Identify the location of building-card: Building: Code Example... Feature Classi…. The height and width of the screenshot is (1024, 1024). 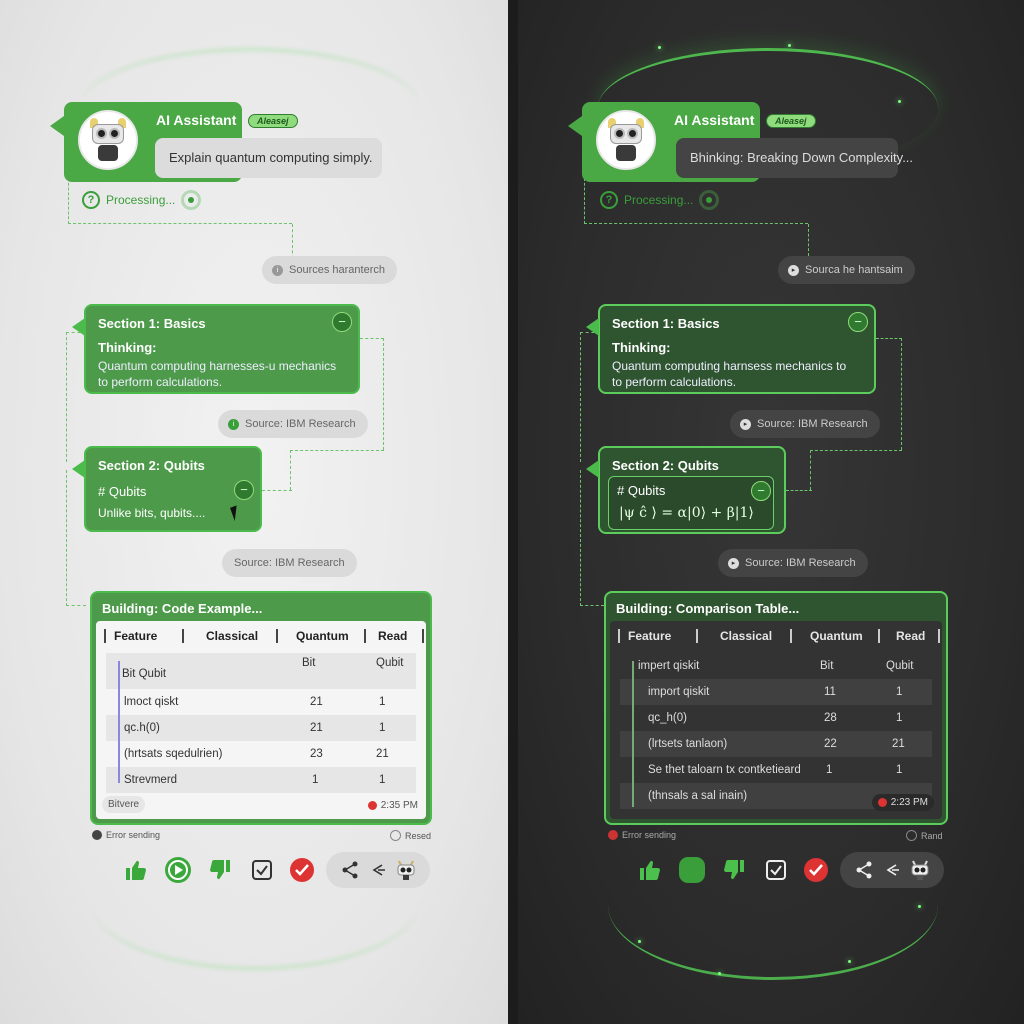
(261, 708).